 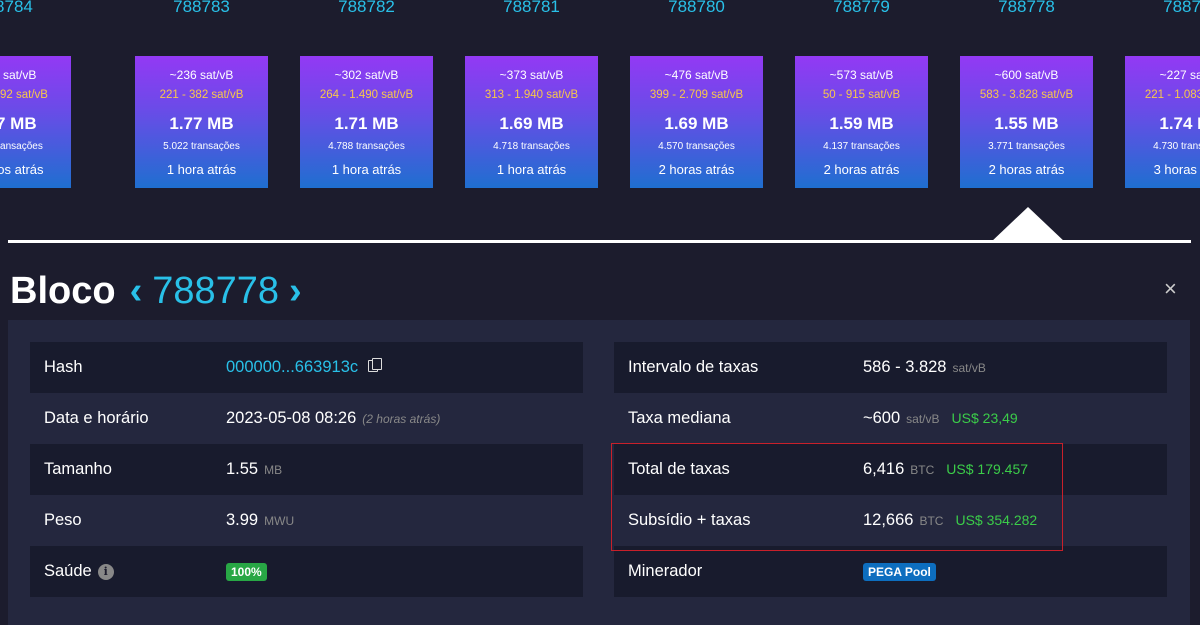 What do you see at coordinates (35, 8) in the screenshot?
I see `block-height: 788784` at bounding box center [35, 8].